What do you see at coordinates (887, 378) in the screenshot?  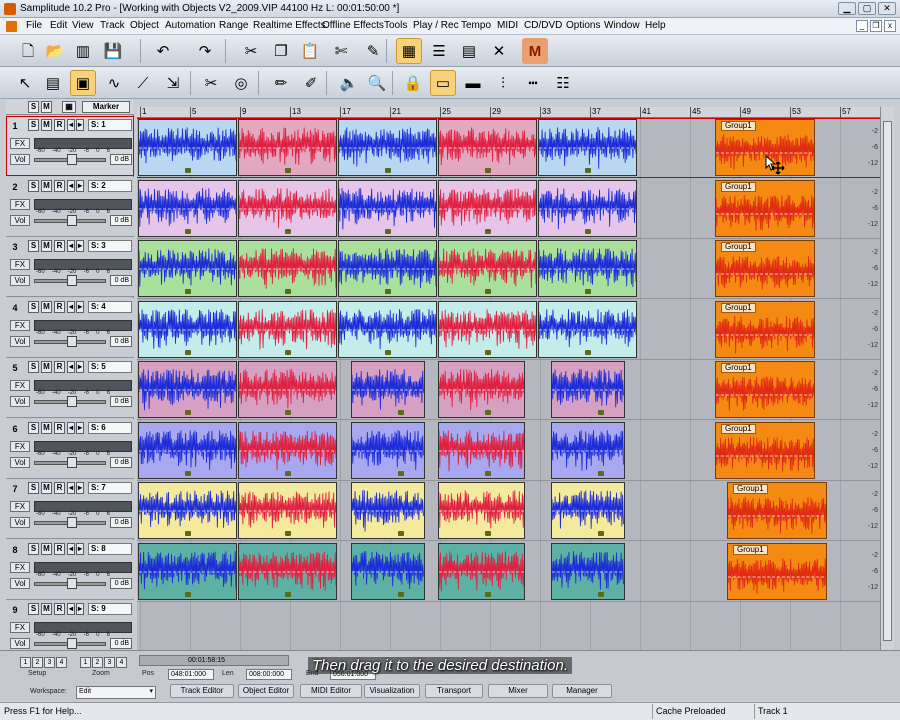 I see `vertical-scrollbar` at bounding box center [887, 378].